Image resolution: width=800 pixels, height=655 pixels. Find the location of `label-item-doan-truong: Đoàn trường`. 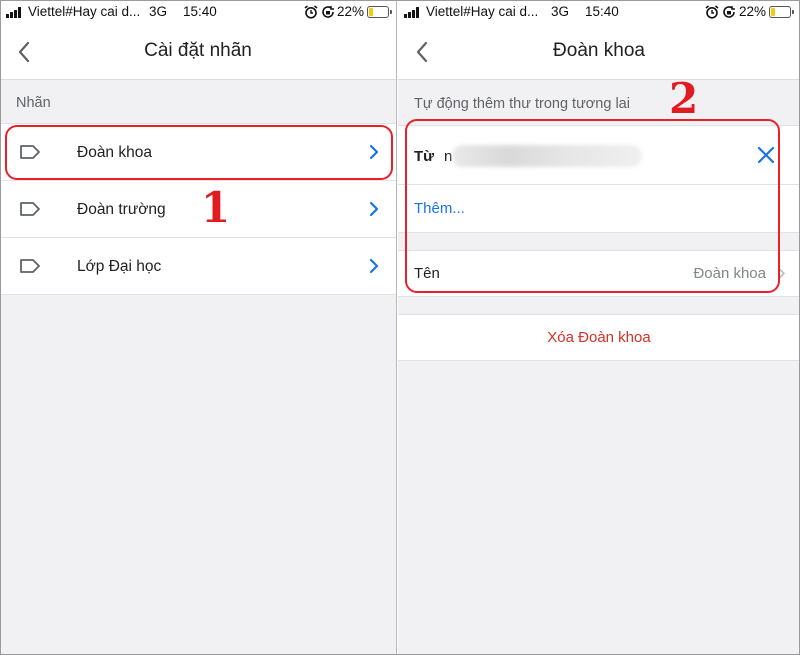

label-item-doan-truong: Đoàn trường is located at coordinates (198, 209).